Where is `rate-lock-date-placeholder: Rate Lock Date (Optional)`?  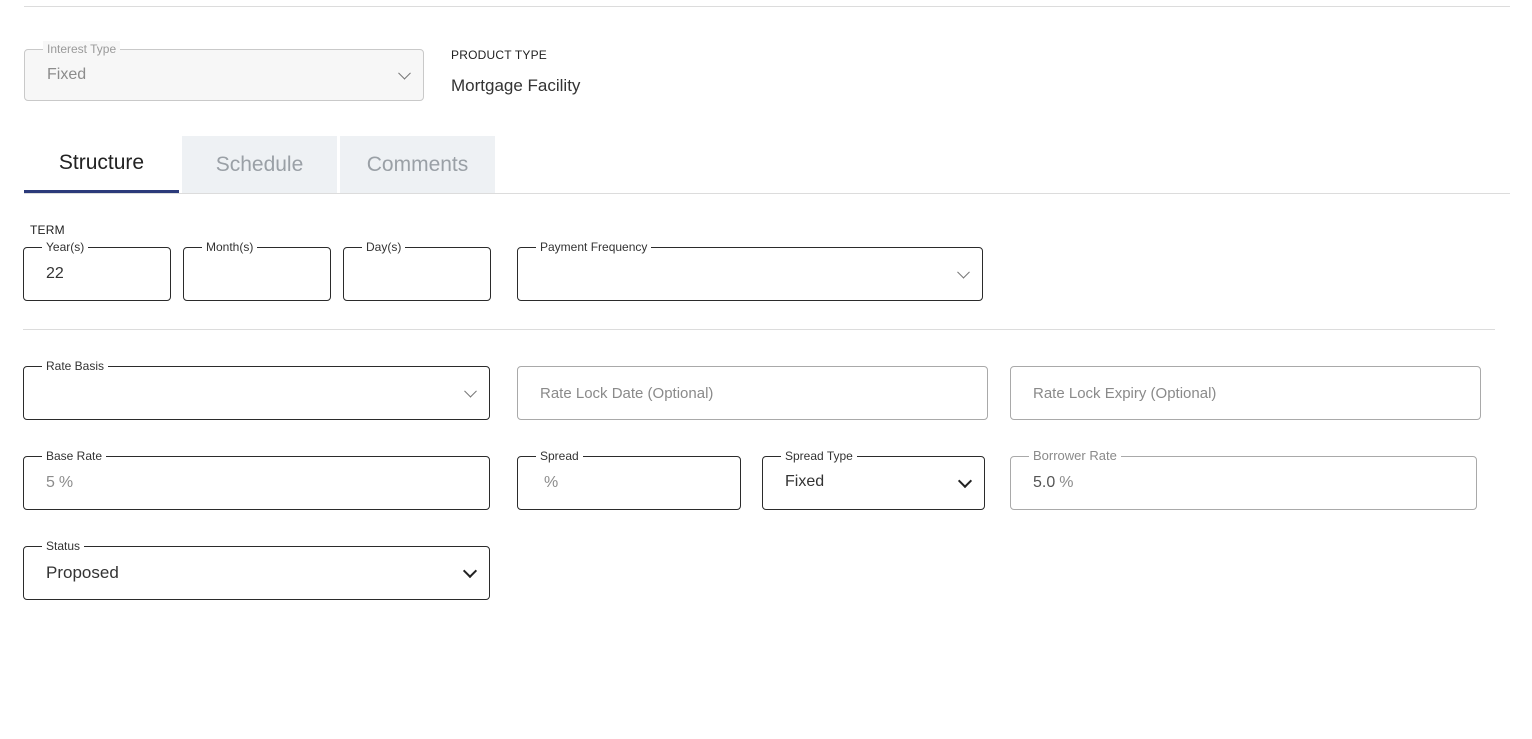
rate-lock-date-placeholder: Rate Lock Date (Optional) is located at coordinates (627, 393).